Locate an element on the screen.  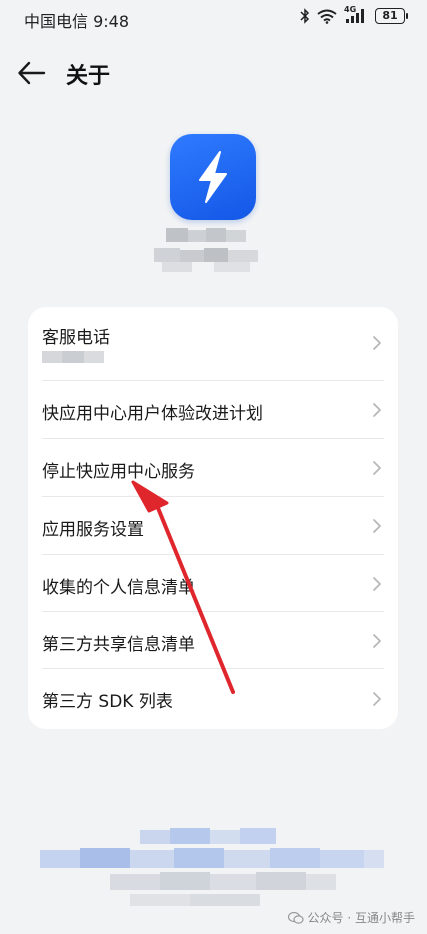
status-bar: 中国电信 9:48 4G 81 is located at coordinates (213, 18).